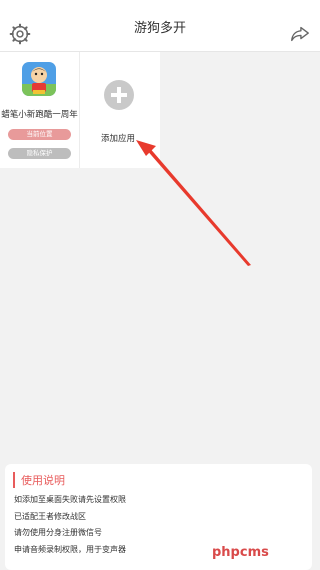 This screenshot has width=320, height=570. Describe the element at coordinates (70, 499) in the screenshot. I see `instruction-line: 如添加至桌面失败请先设置权限` at that location.